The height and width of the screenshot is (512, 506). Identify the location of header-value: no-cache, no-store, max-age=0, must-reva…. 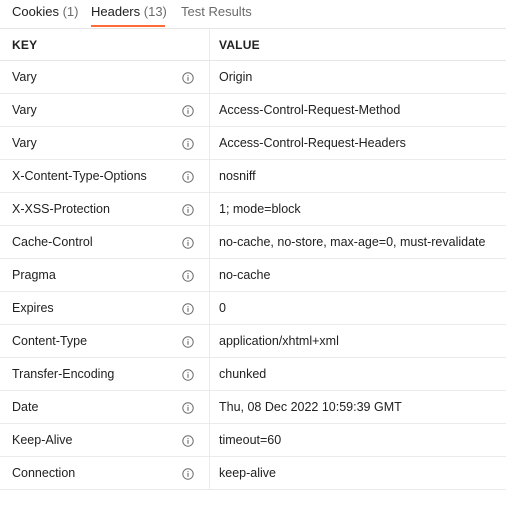
(352, 242).